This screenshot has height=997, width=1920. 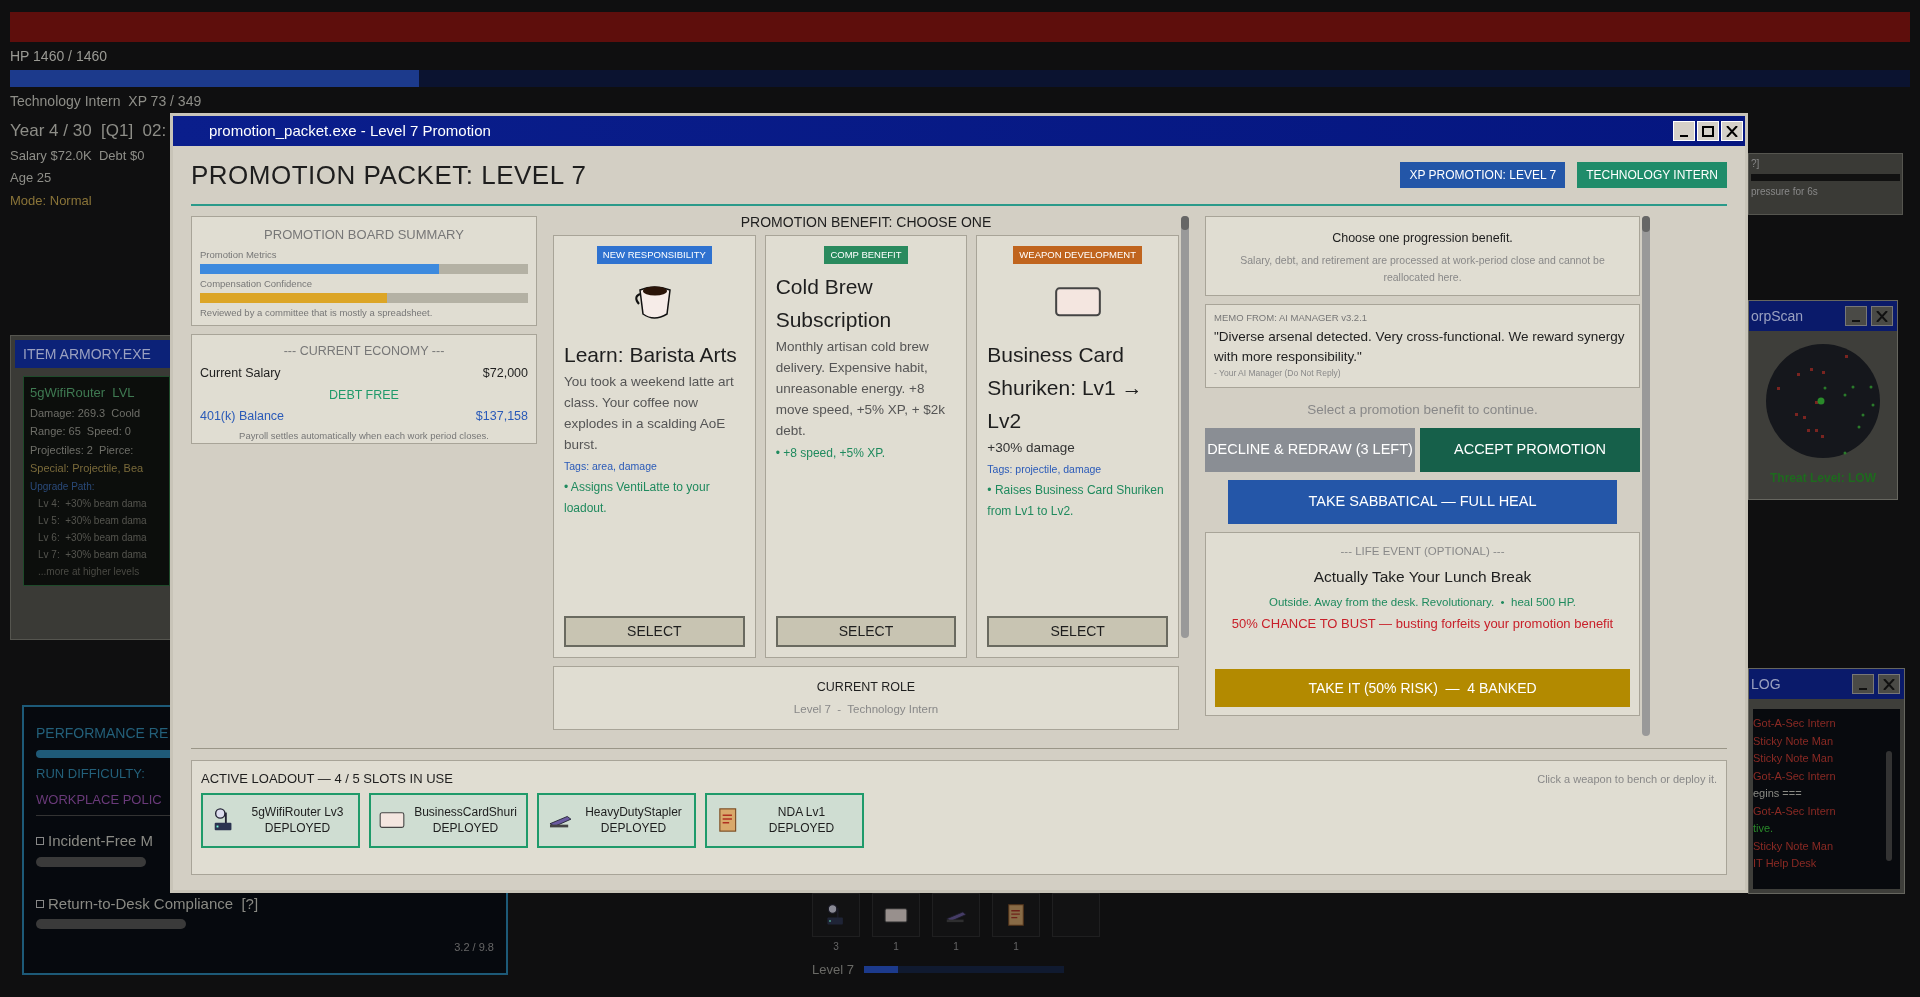 I want to click on sabbatical-button: TAKE SABBATICAL — FULL HEAL, so click(x=1422, y=502).